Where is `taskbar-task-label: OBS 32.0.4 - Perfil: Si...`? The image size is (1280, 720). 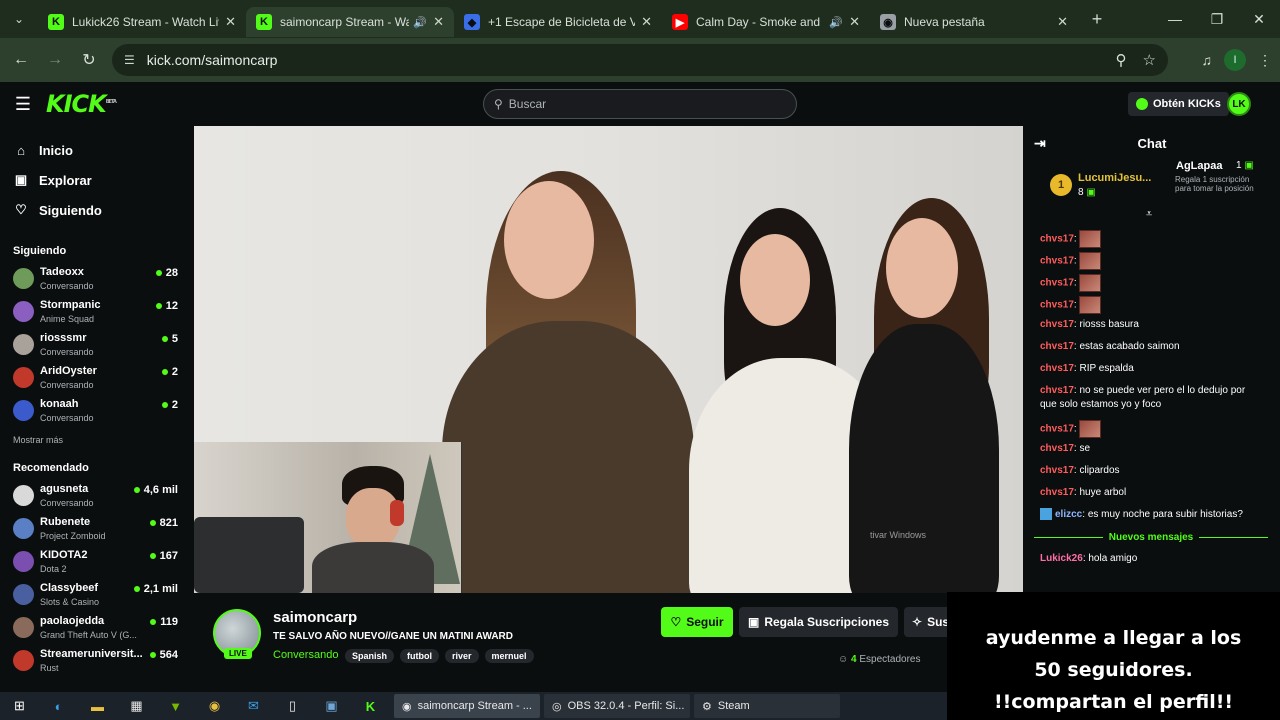 taskbar-task-label: OBS 32.0.4 - Perfil: Si... is located at coordinates (626, 706).